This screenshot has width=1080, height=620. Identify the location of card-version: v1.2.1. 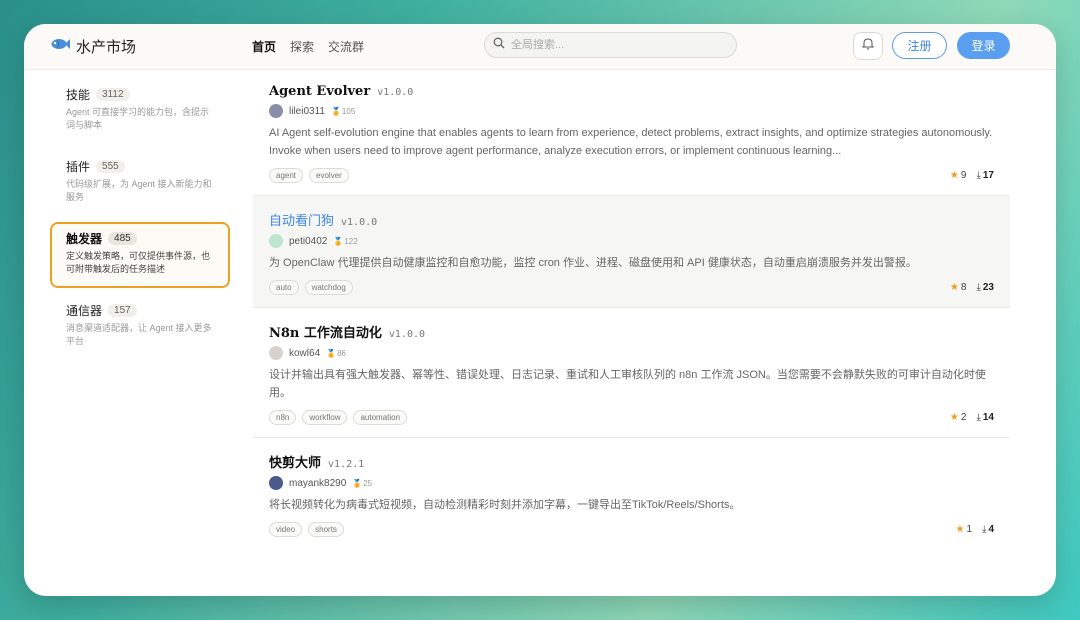
(346, 464).